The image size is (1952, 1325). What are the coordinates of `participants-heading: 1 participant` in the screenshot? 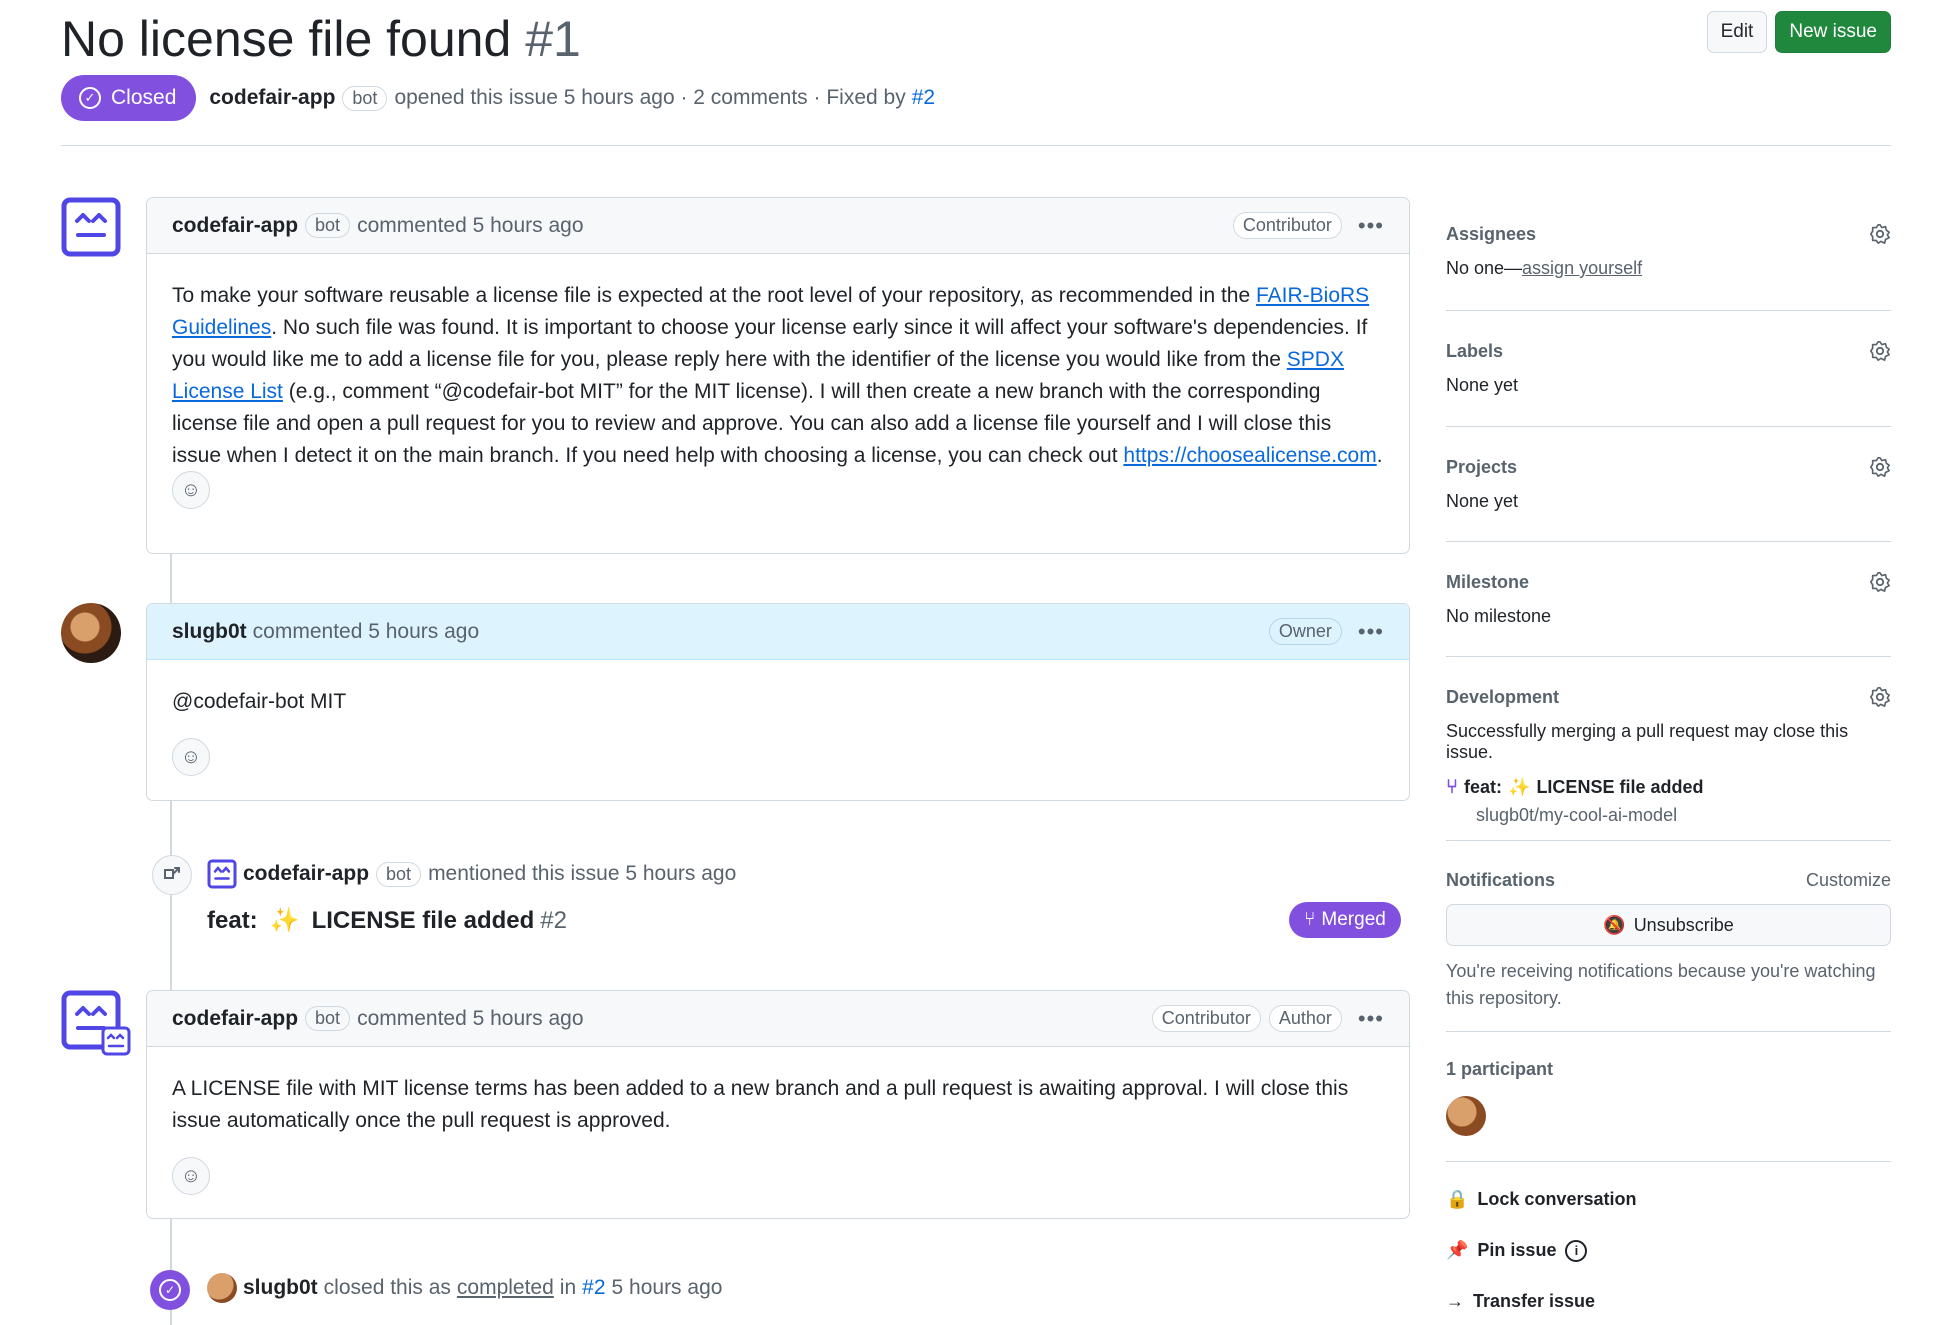 It's located at (1500, 1069).